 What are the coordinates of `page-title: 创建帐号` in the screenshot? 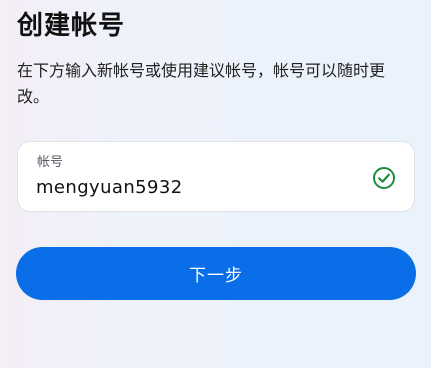 It's located at (71, 26).